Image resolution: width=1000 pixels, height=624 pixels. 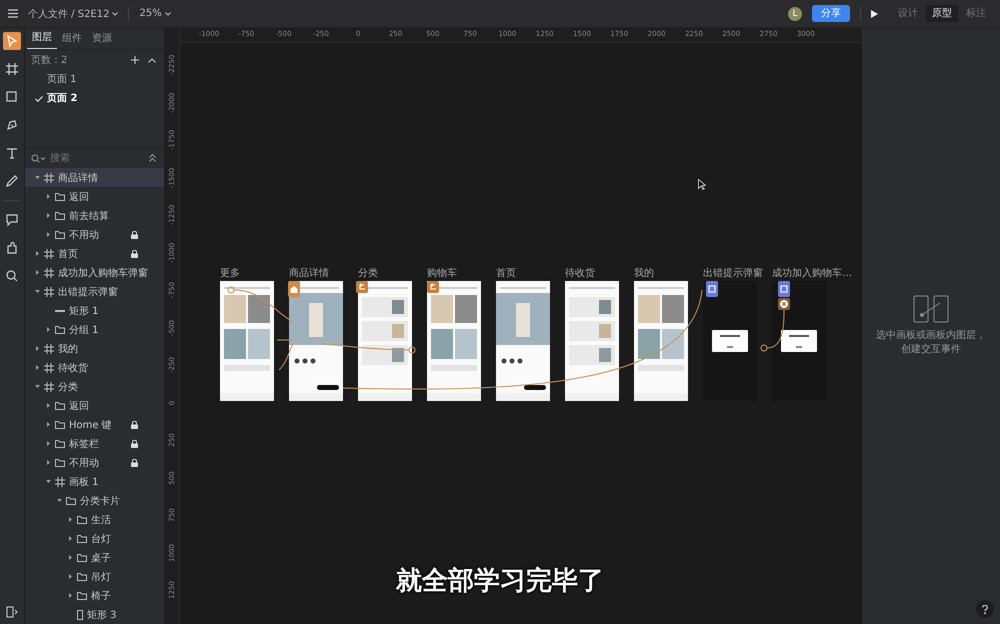 What do you see at coordinates (94, 329) in the screenshot?
I see `layer-item: 分组 1` at bounding box center [94, 329].